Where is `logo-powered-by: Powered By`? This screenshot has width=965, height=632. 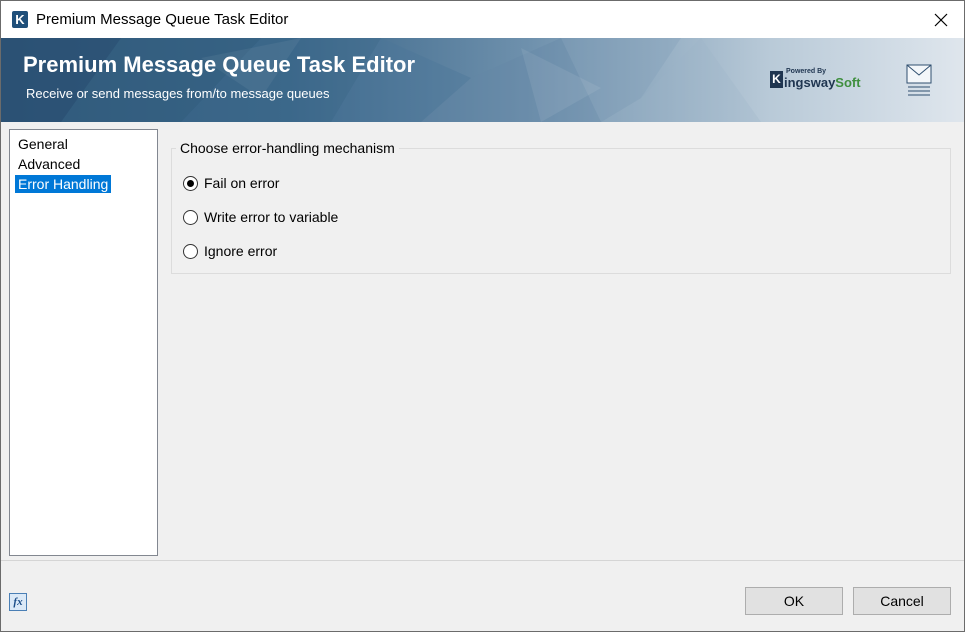
logo-powered-by: Powered By is located at coordinates (806, 71).